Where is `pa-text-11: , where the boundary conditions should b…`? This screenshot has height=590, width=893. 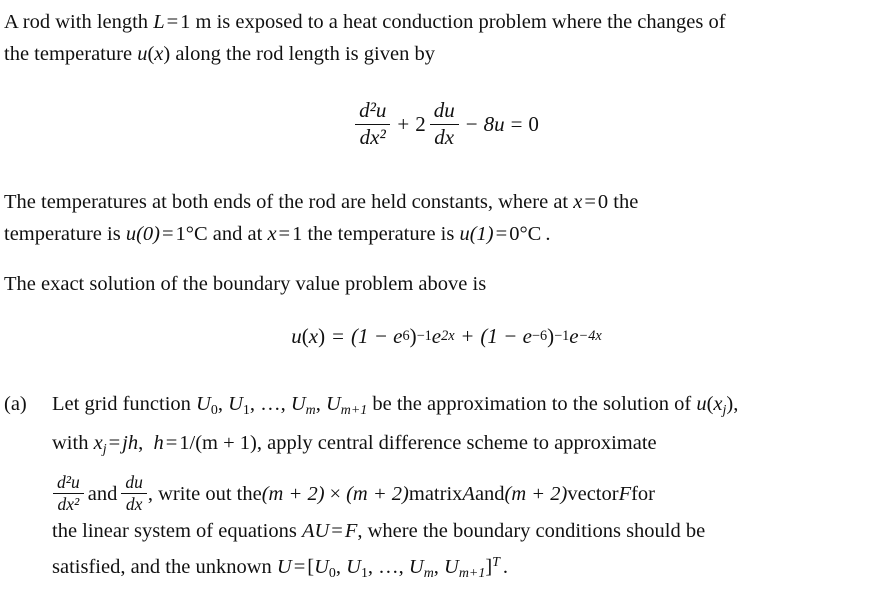 pa-text-11: , where the boundary conditions should b… is located at coordinates (531, 530).